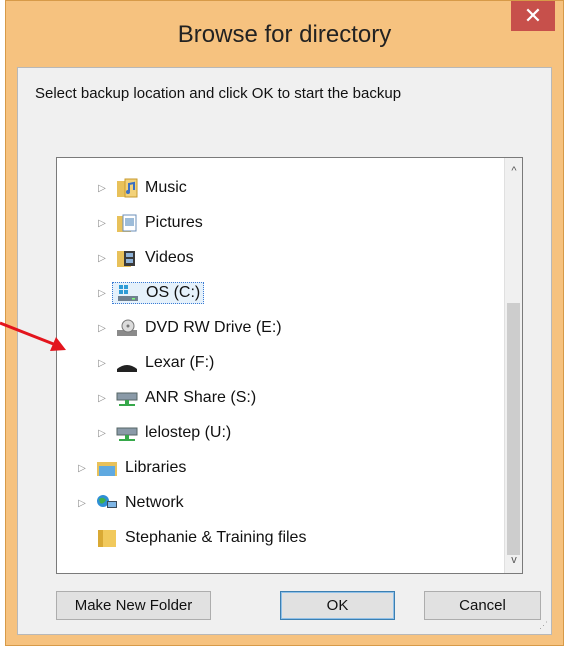  I want to click on tree-item-dvd-drive: ▷ DVD RW Drive (E:), so click(188, 328).